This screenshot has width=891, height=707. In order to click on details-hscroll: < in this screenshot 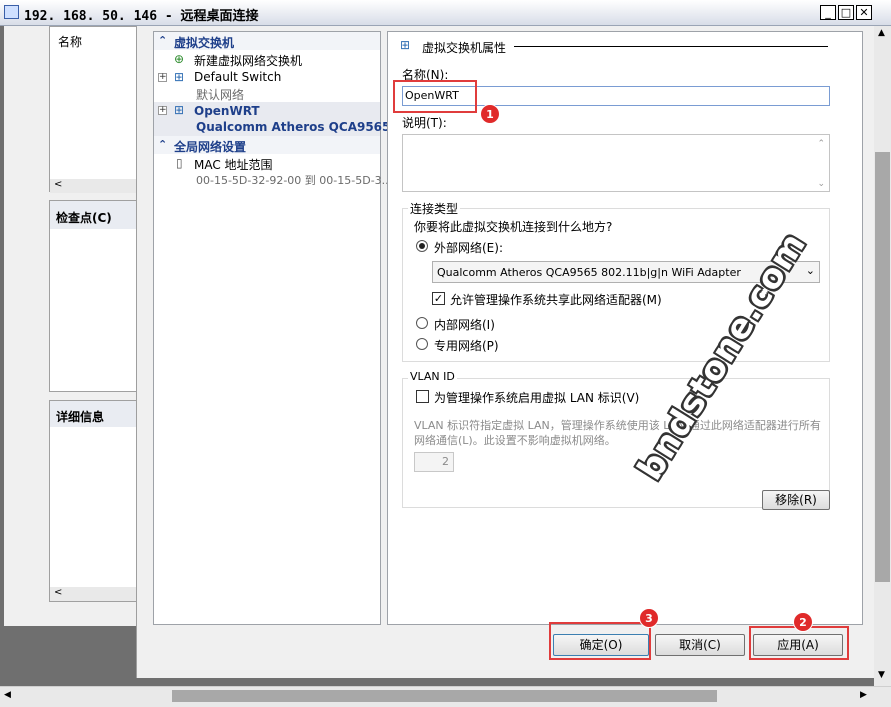, I will do `click(93, 594)`.